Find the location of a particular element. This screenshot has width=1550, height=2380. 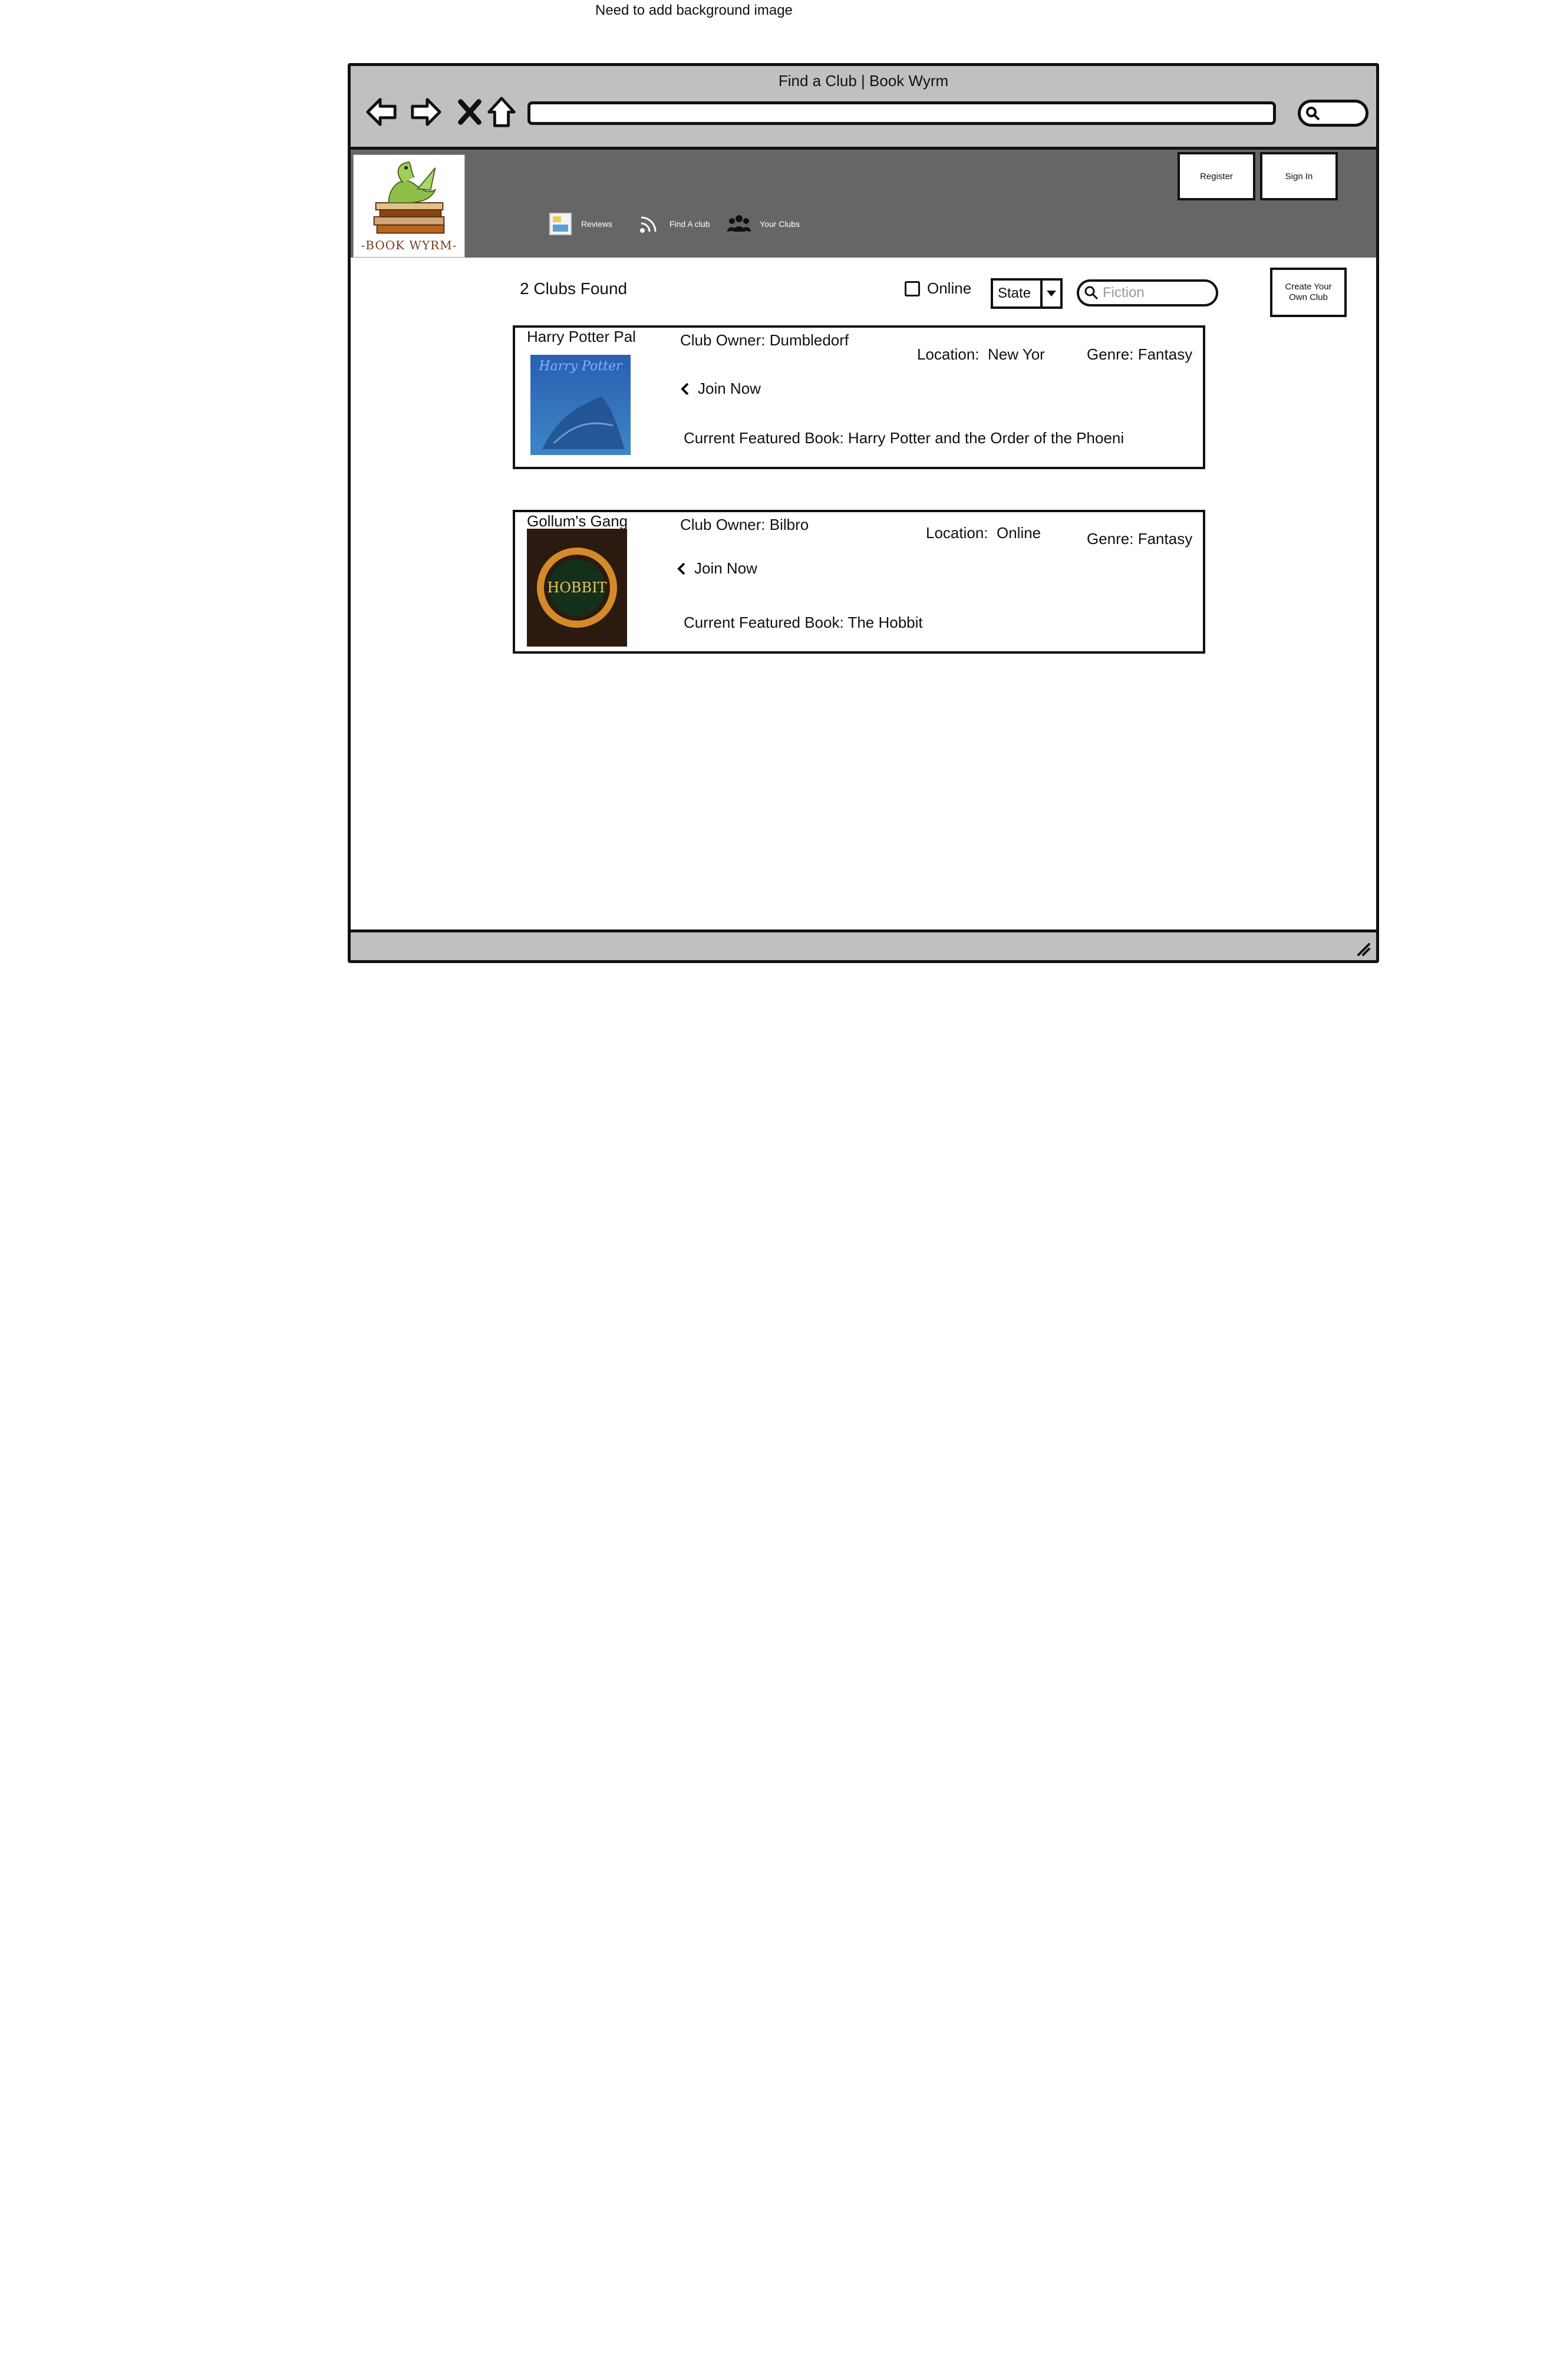

club-location: Location: Online is located at coordinates (983, 533).